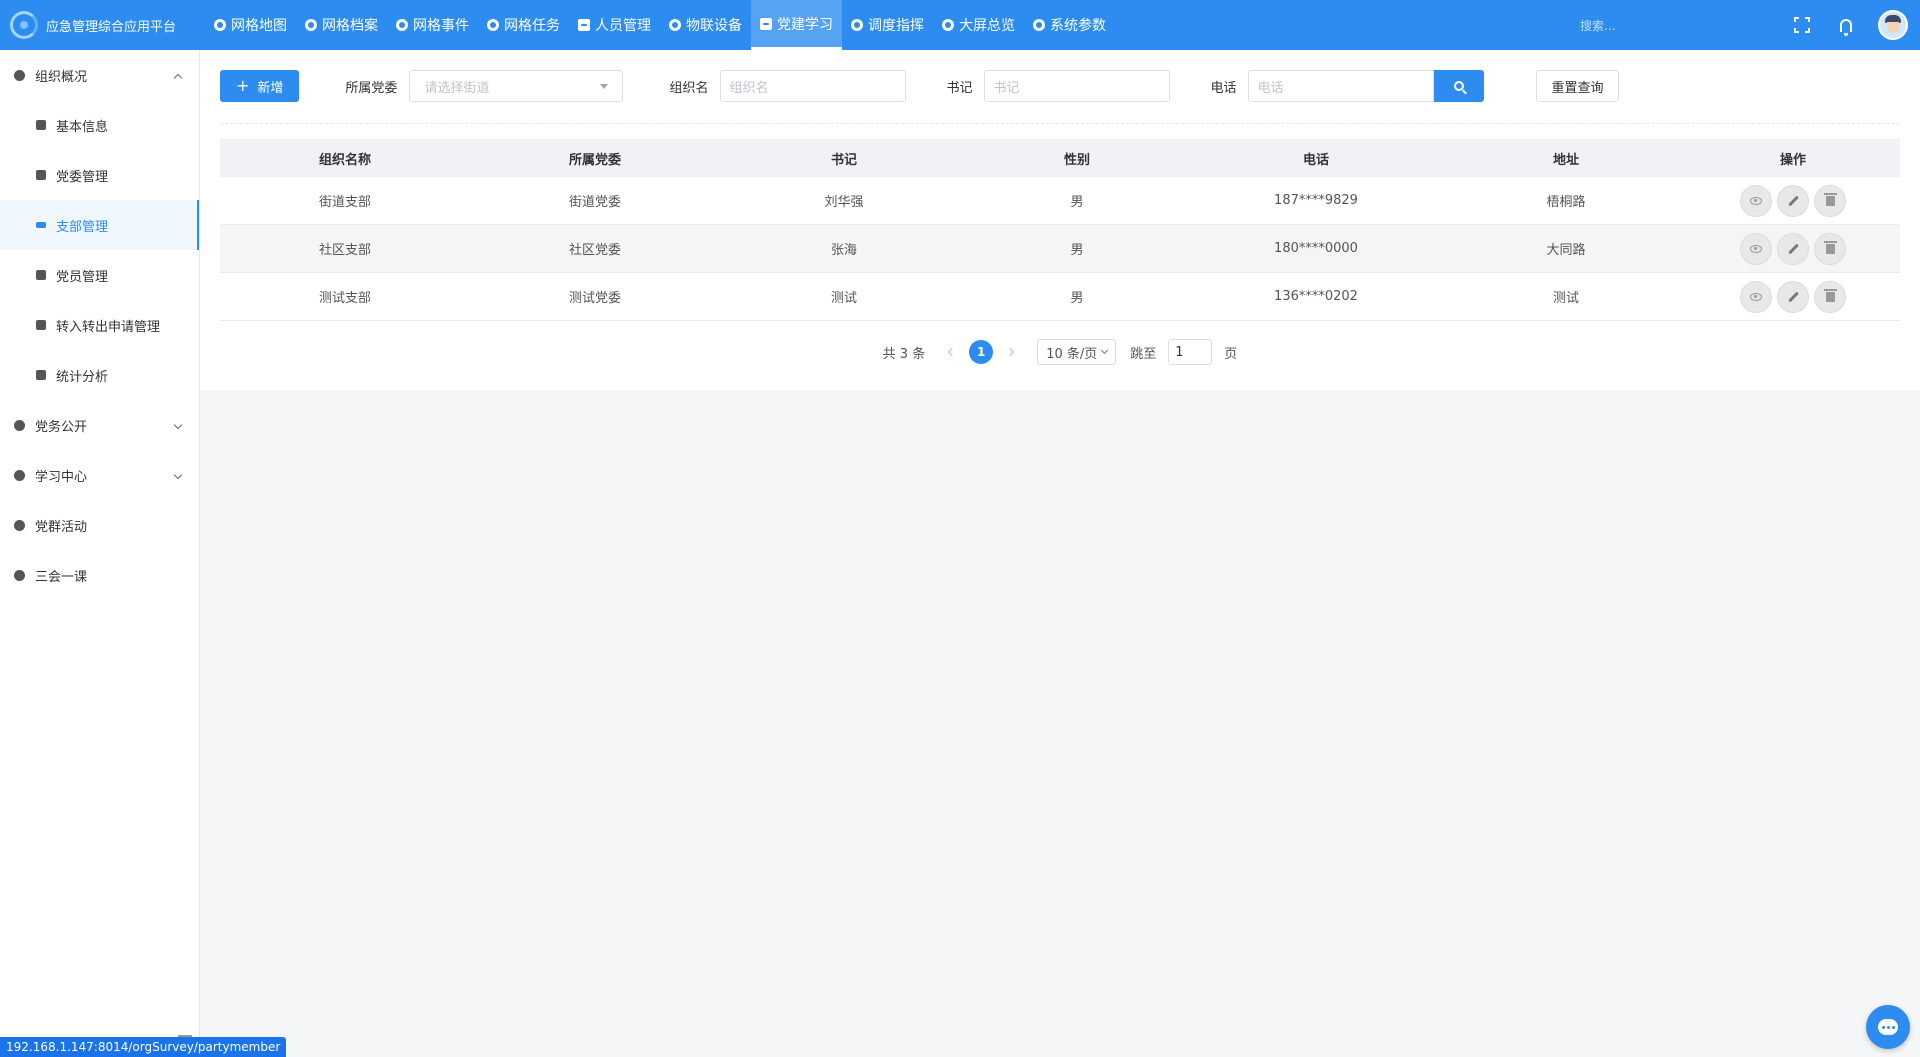  I want to click on next-page-icon, so click(1010, 352).